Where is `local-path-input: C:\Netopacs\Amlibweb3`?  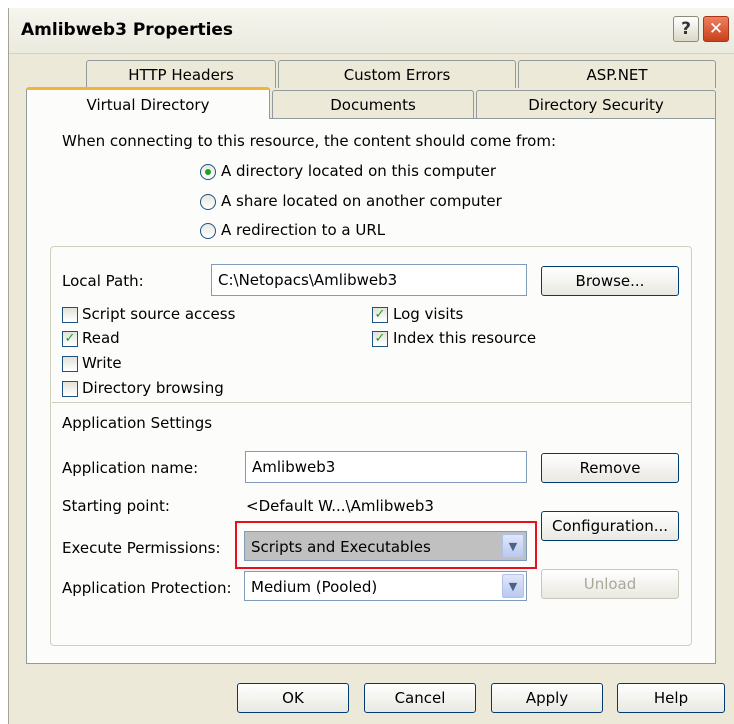
local-path-input: C:\Netopacs\Amlibweb3 is located at coordinates (369, 280).